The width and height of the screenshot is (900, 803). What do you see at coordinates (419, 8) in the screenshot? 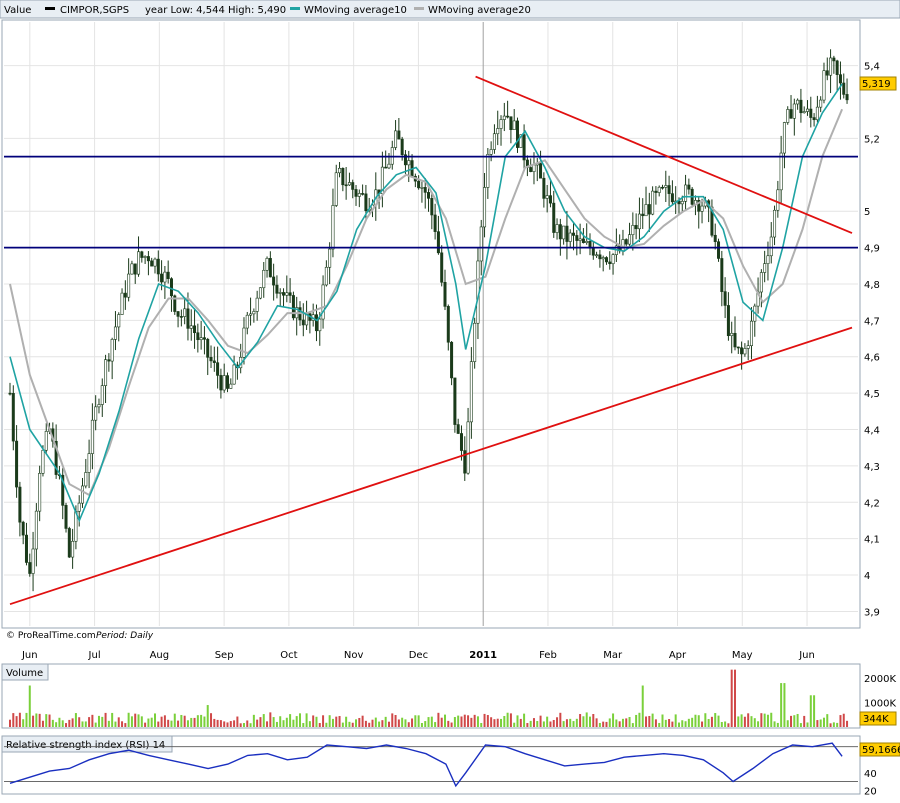
I see `ma20-swatch` at bounding box center [419, 8].